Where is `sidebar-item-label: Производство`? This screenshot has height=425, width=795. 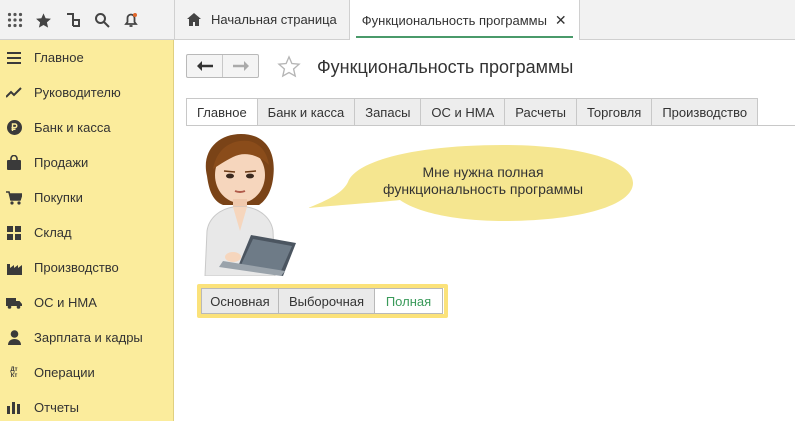
sidebar-item-label: Производство is located at coordinates (76, 267).